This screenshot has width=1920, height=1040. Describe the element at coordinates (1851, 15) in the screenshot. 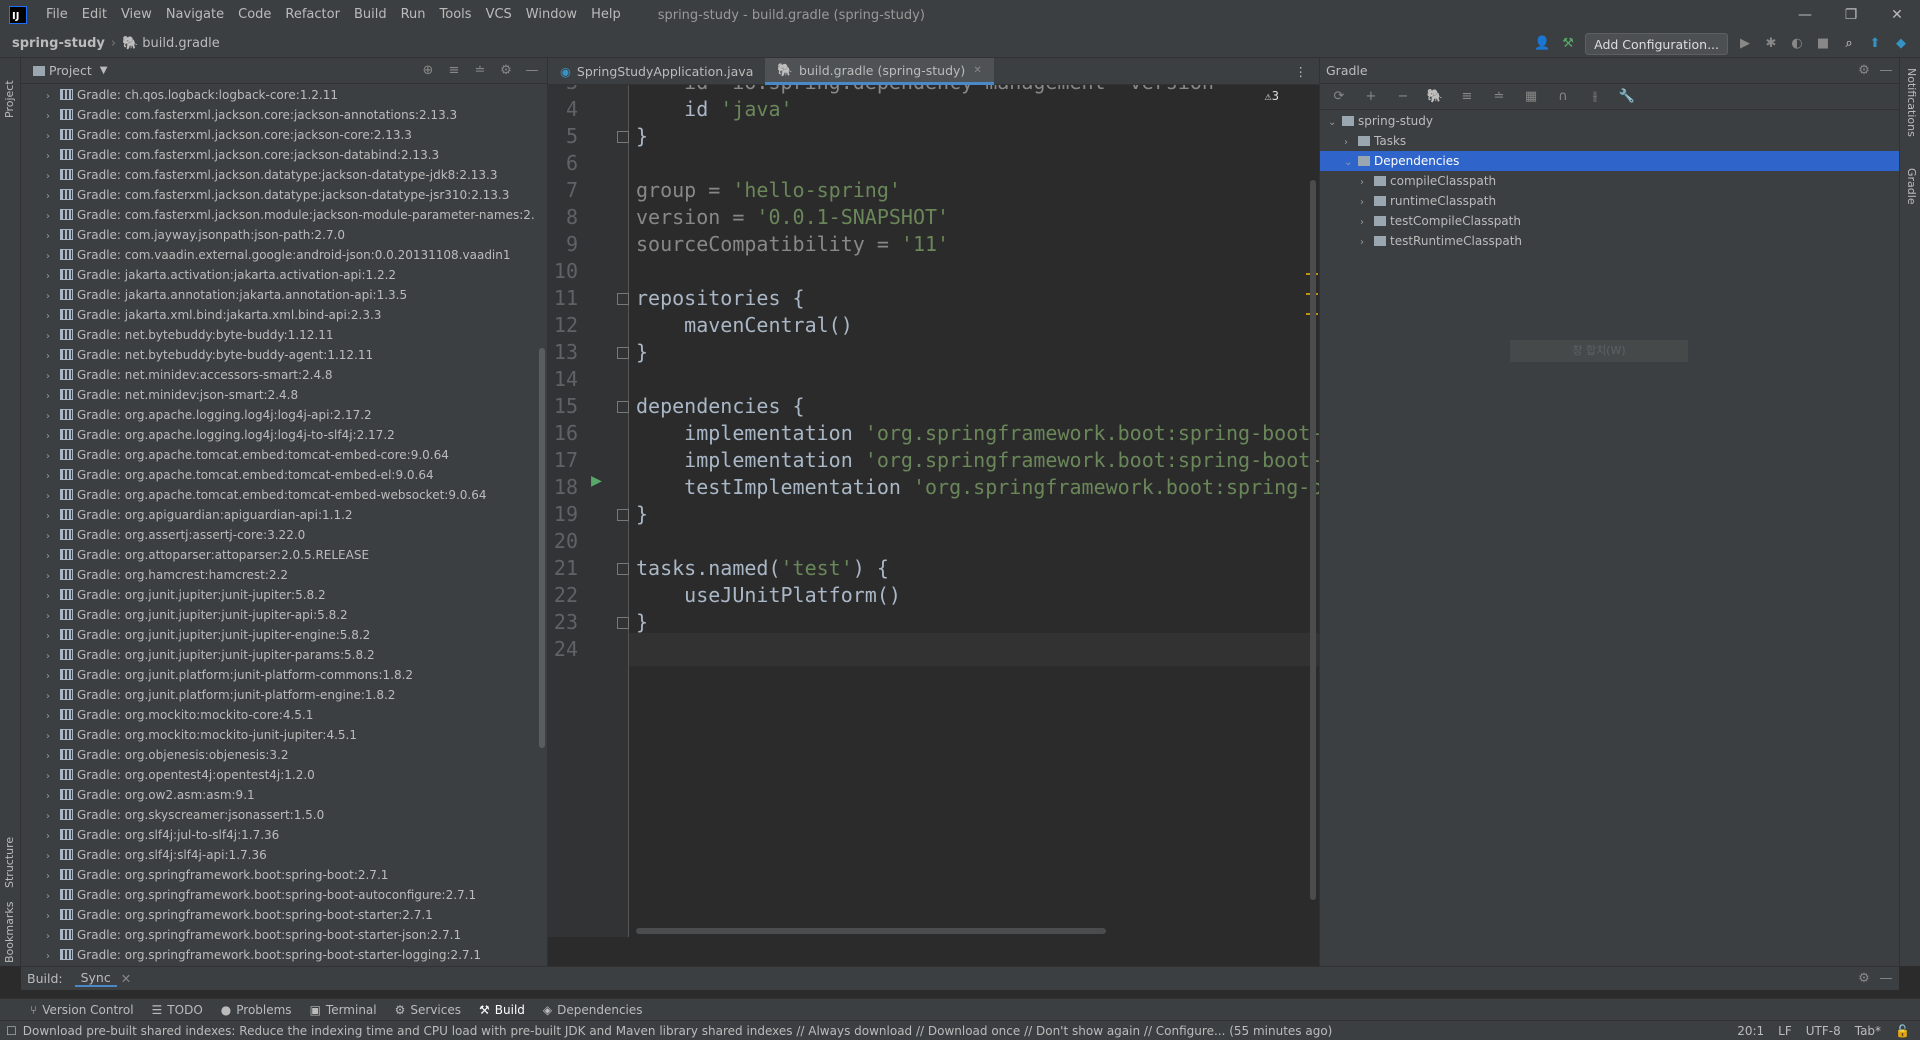

I see `restore-button: ❐` at that location.